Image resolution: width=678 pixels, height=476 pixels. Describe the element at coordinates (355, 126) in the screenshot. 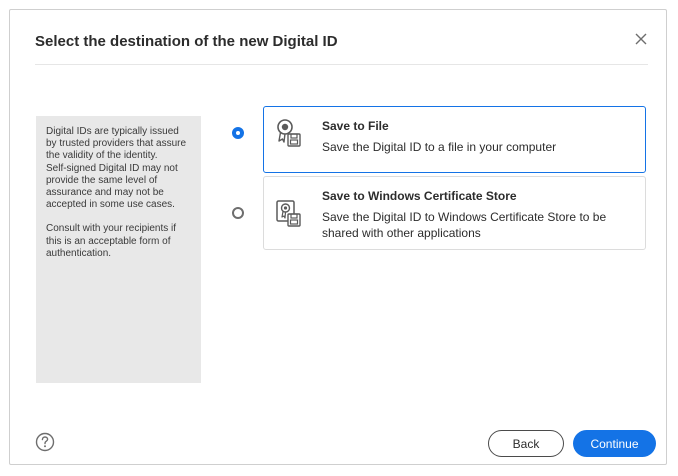

I see `option-title: Save to File` at that location.